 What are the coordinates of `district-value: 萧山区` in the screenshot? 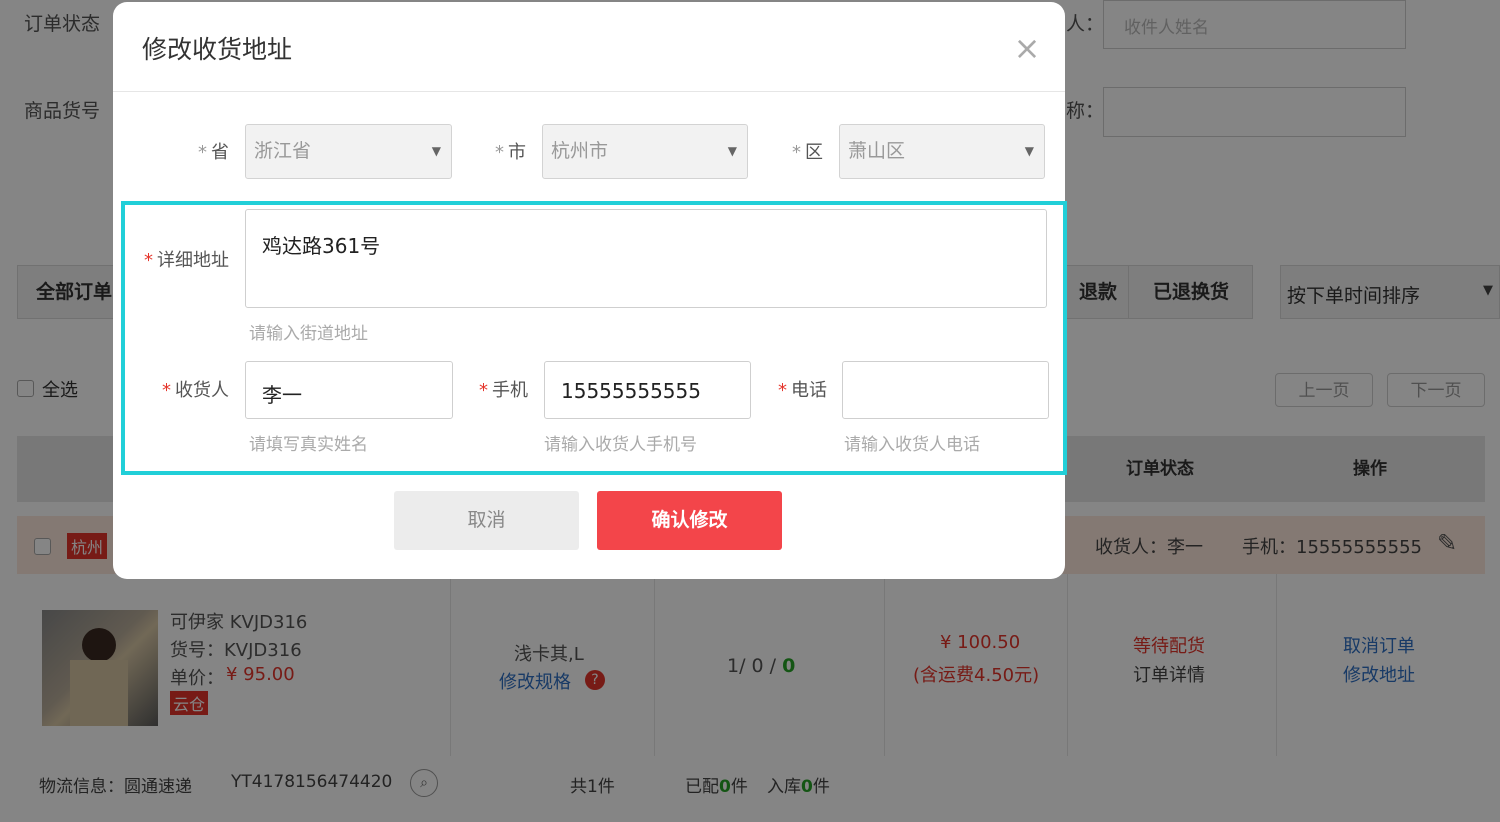 It's located at (877, 151).